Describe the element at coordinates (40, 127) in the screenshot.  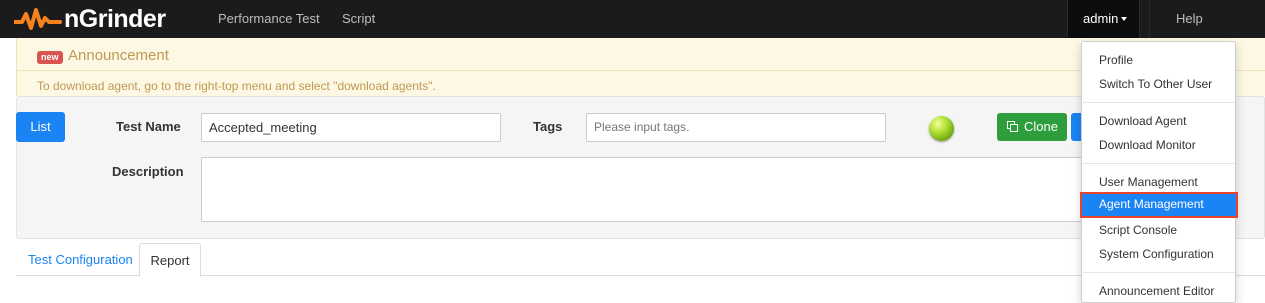
I see `list-button: List` at that location.